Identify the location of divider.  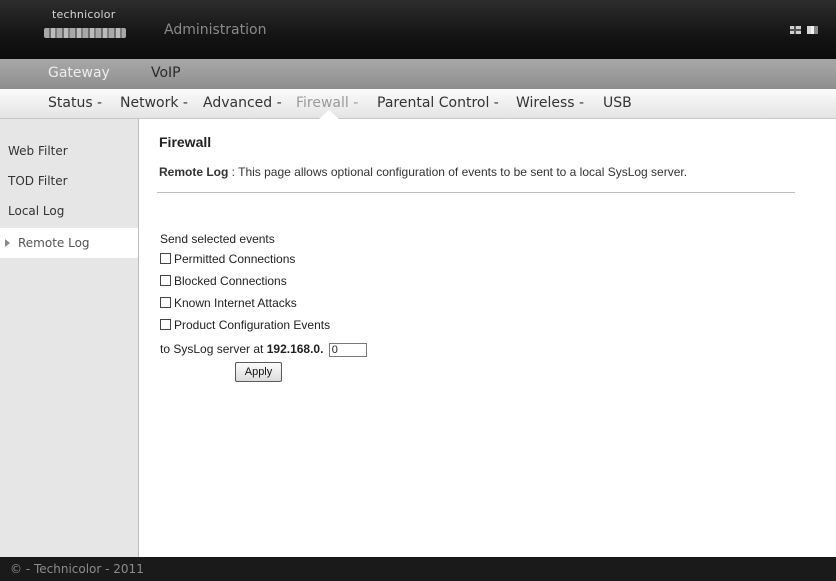
(476, 192).